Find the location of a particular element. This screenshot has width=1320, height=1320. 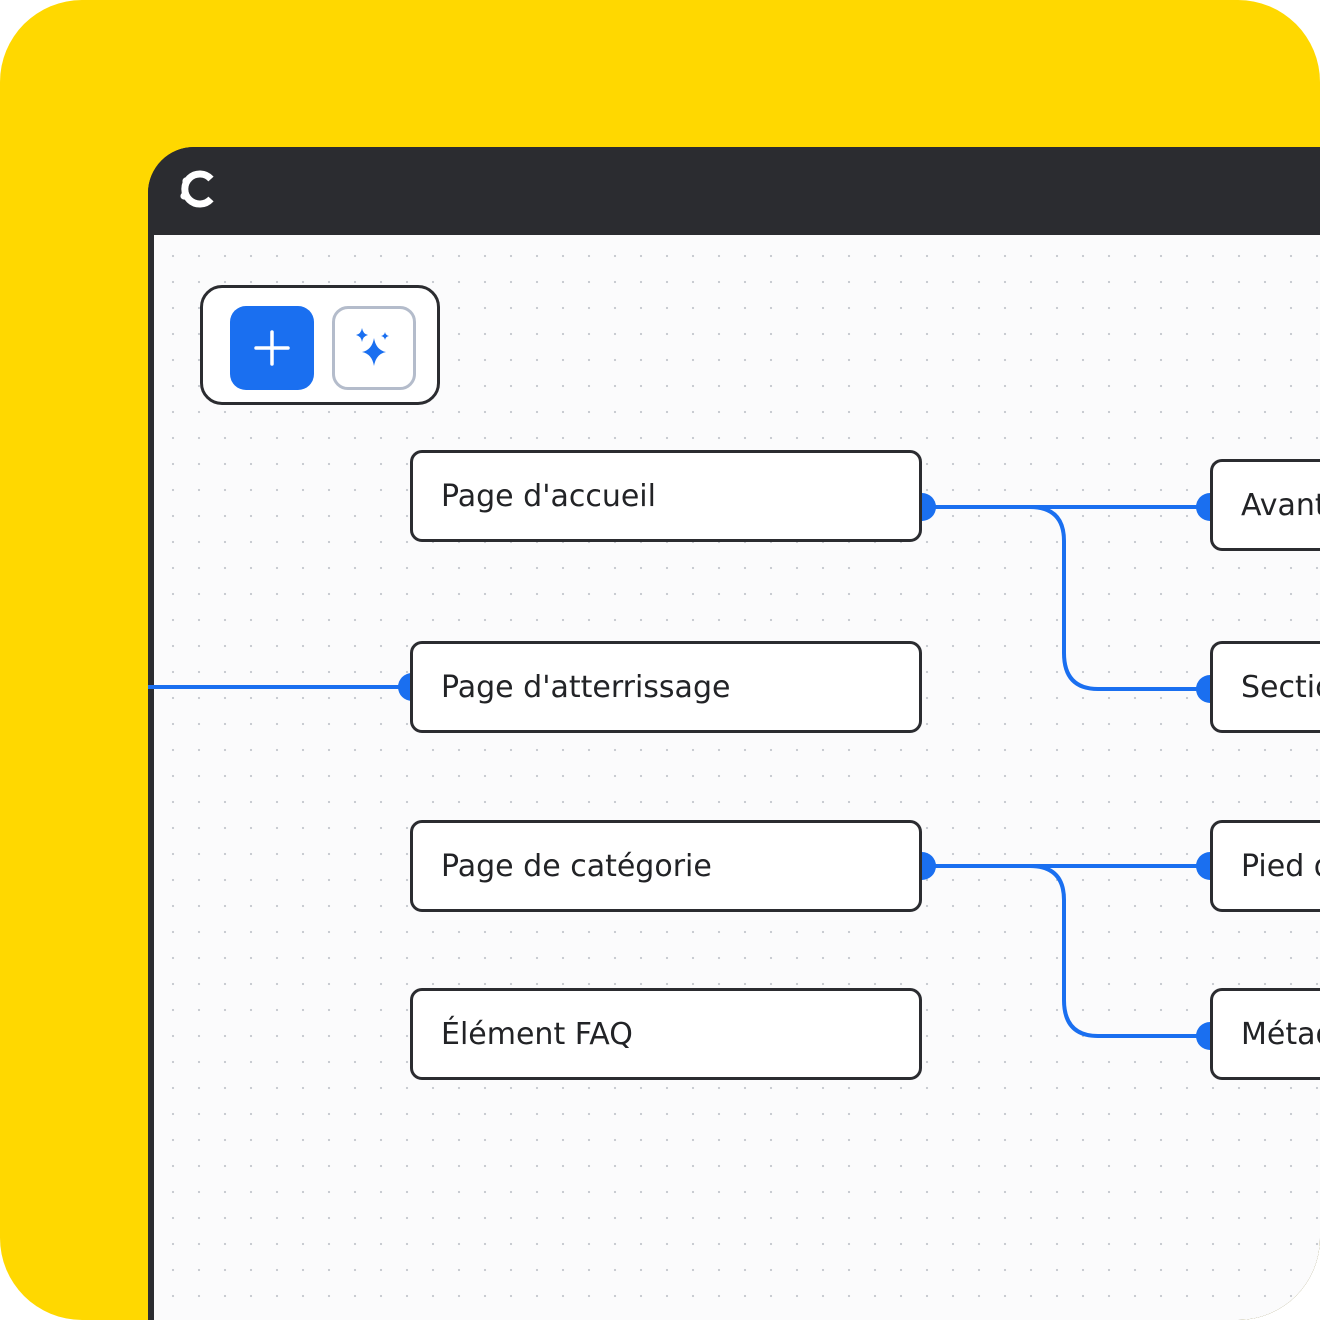

node-section: Sectio is located at coordinates (1265, 687).